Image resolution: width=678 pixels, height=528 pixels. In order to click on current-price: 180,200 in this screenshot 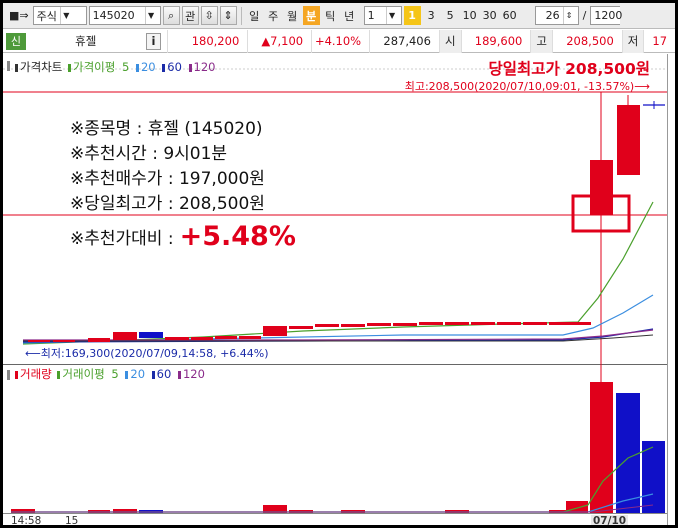, I will do `click(207, 41)`.